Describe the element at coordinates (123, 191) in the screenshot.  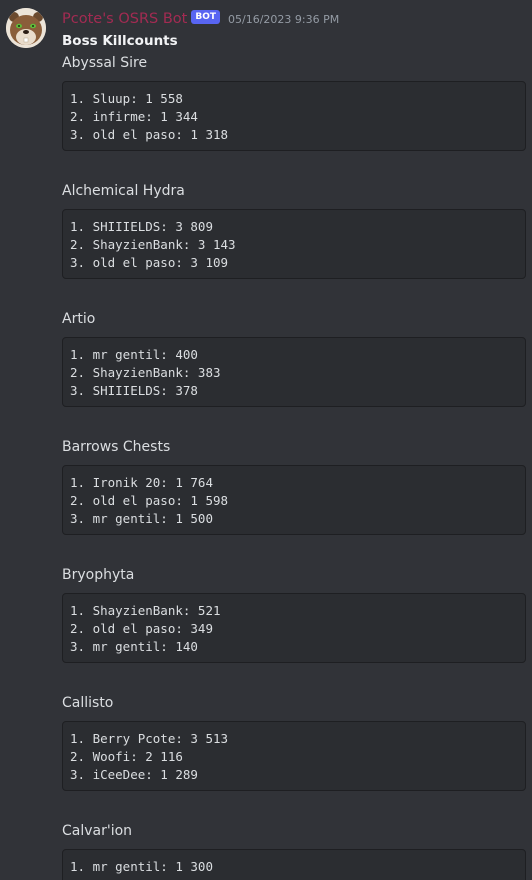
I see `boss-name: Alchemical Hydra` at that location.